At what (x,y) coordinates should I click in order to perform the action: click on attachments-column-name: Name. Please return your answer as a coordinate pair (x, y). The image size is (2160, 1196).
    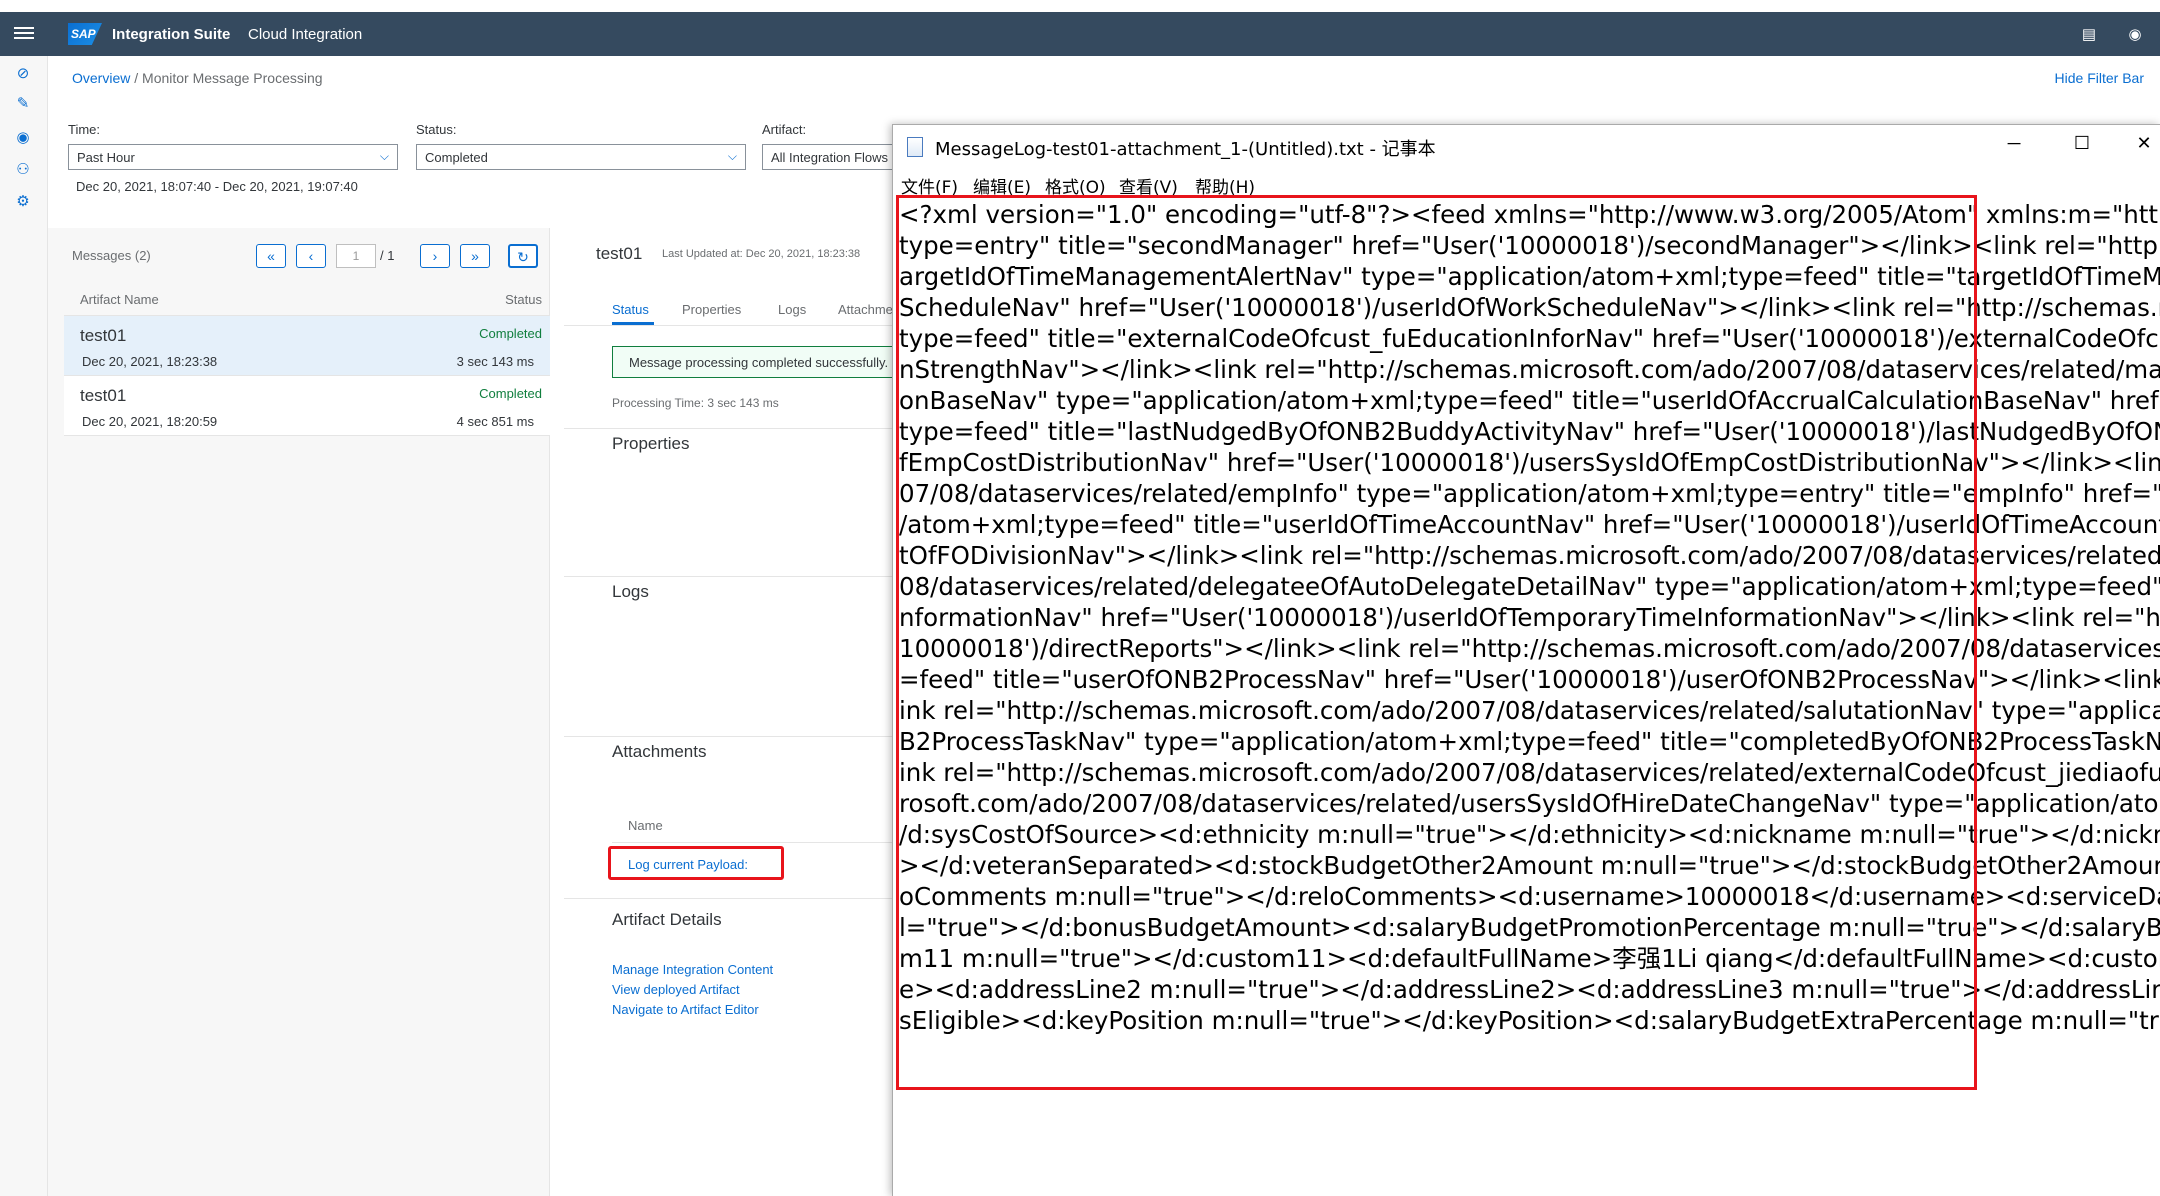
    Looking at the image, I should click on (645, 825).